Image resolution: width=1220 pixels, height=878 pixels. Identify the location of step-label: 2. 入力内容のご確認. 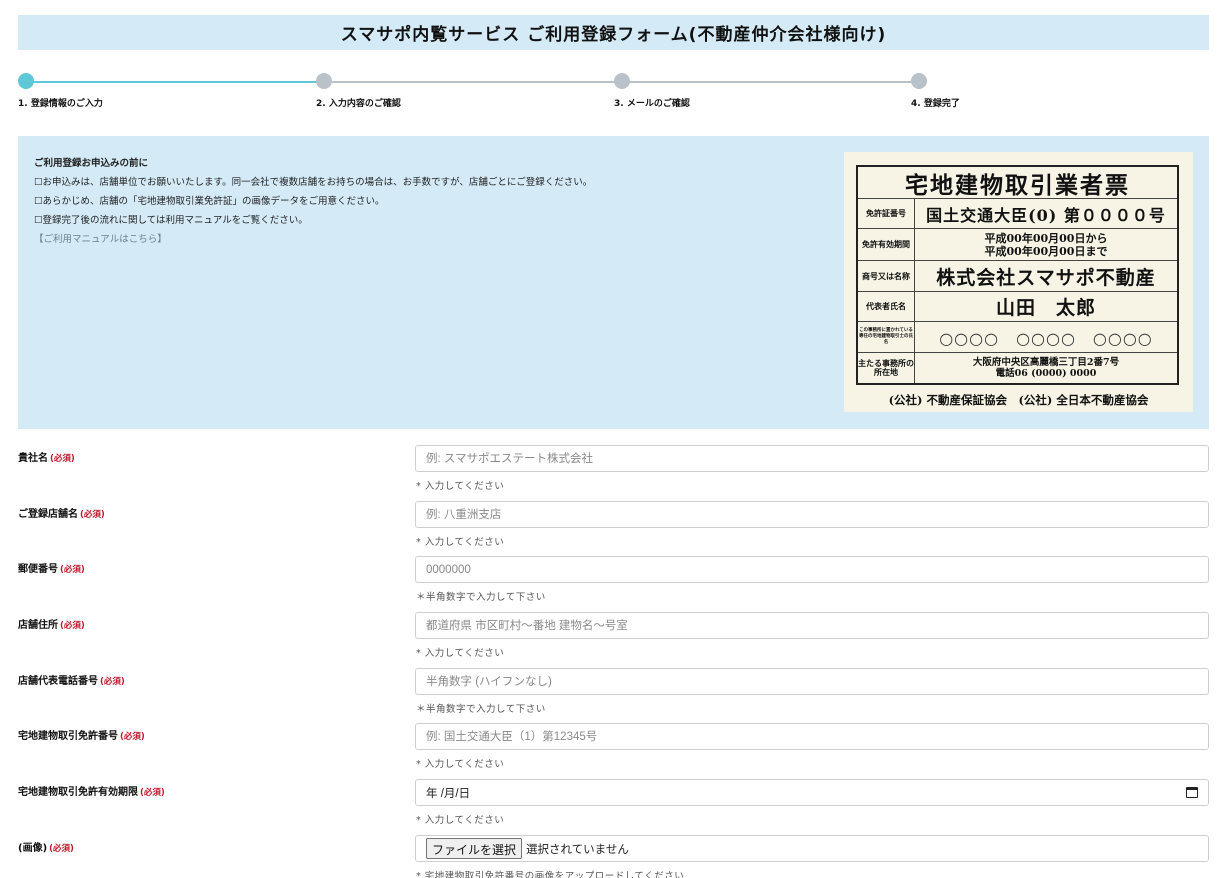
(358, 104).